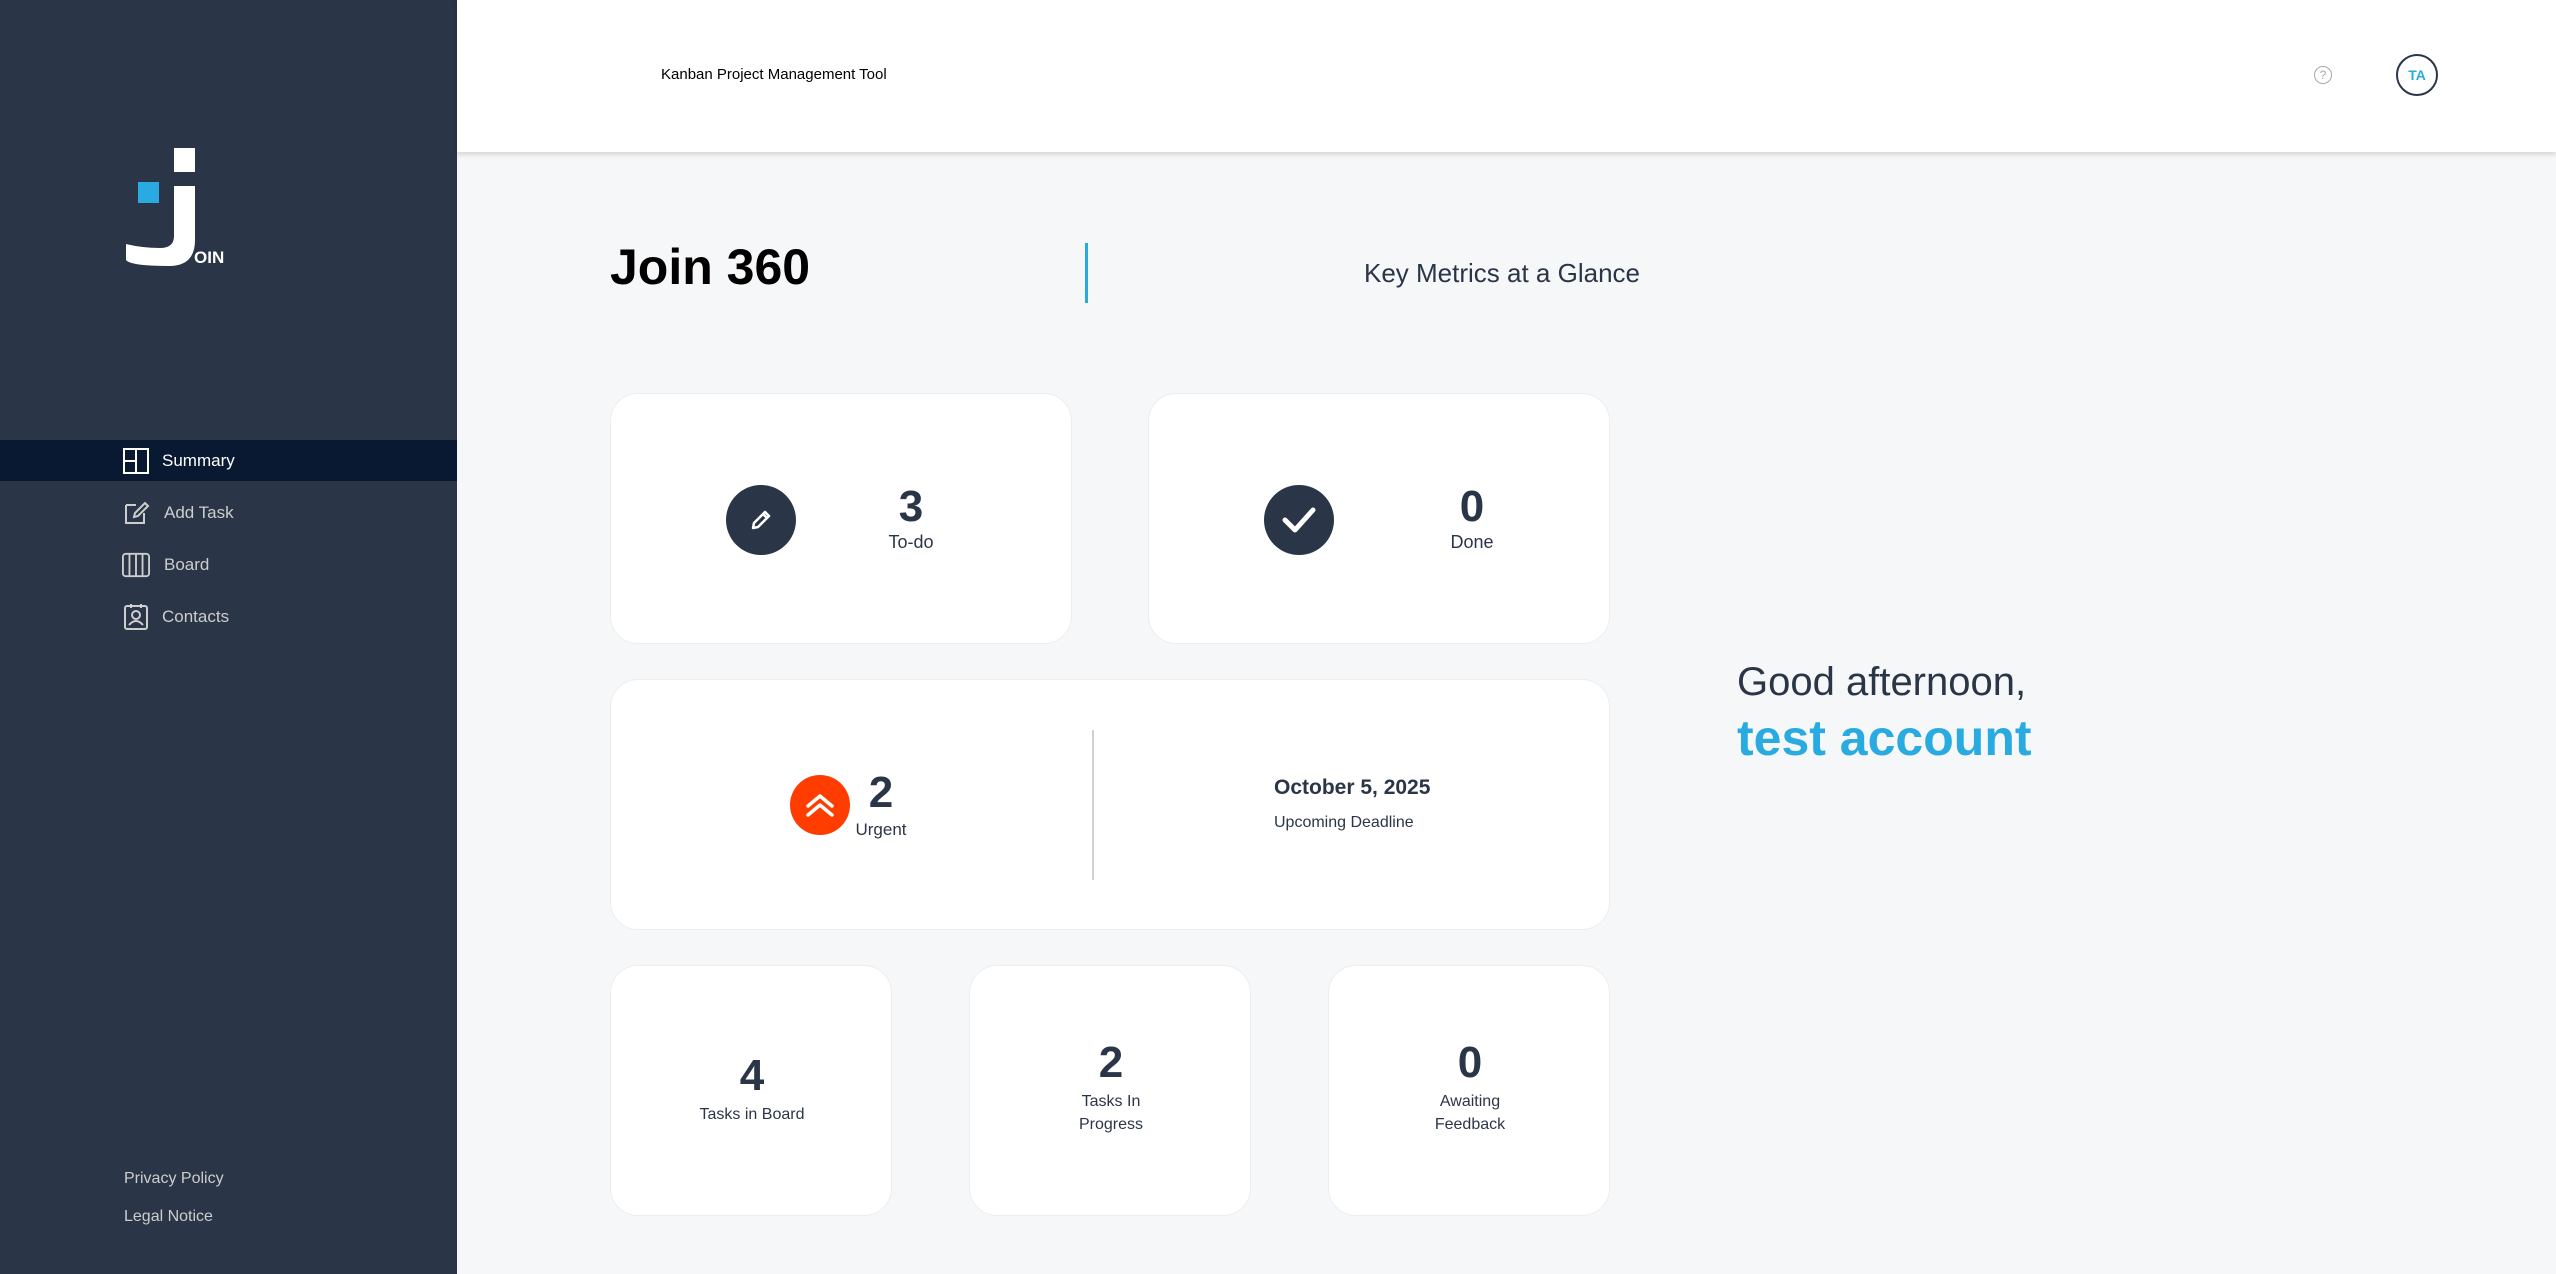  What do you see at coordinates (752, 1114) in the screenshot?
I see `board-label: Tasks in Board` at bounding box center [752, 1114].